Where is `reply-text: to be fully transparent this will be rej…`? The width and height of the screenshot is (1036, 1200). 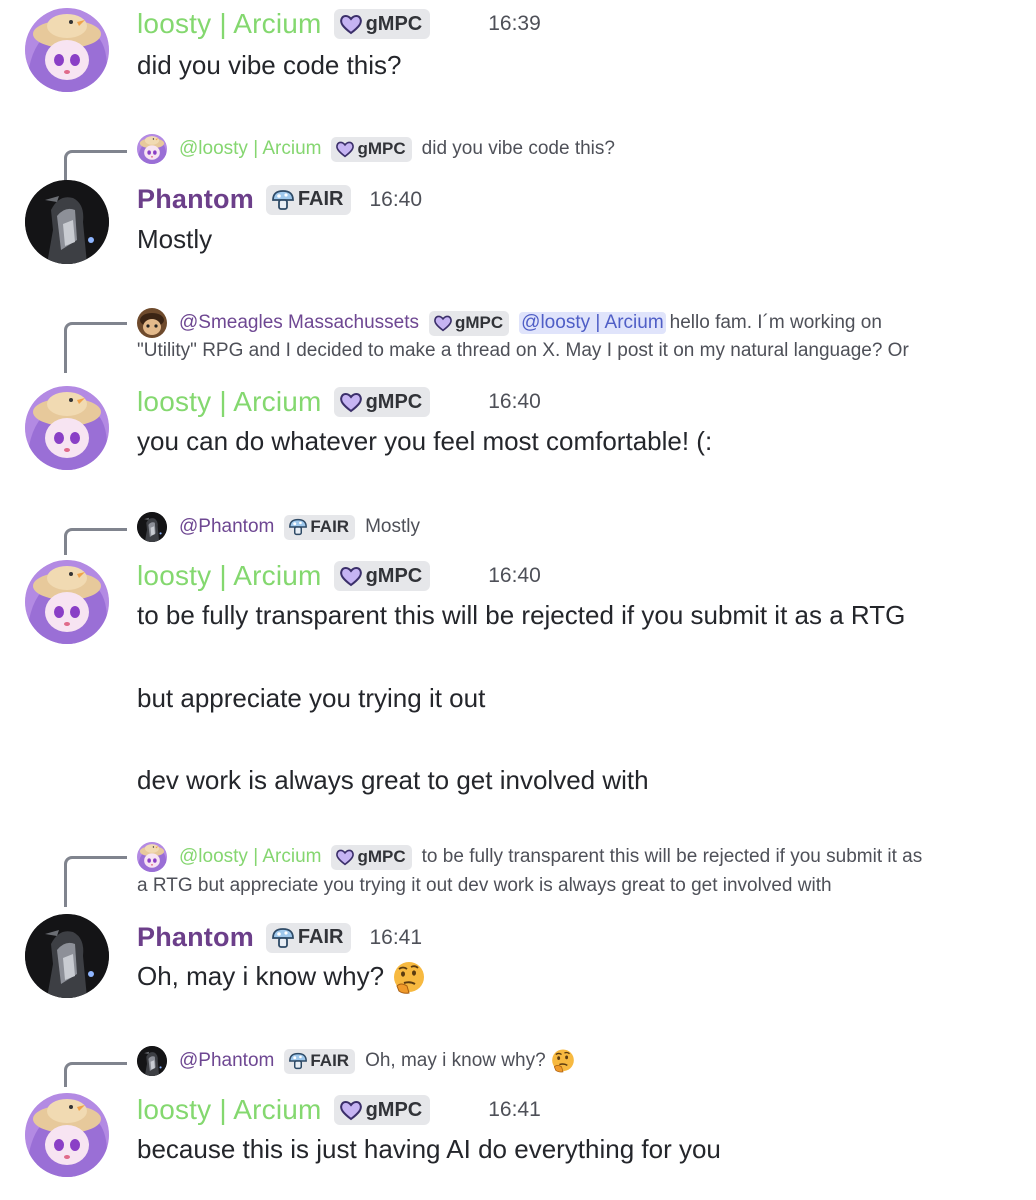 reply-text: to be fully transparent this will be rej… is located at coordinates (672, 856).